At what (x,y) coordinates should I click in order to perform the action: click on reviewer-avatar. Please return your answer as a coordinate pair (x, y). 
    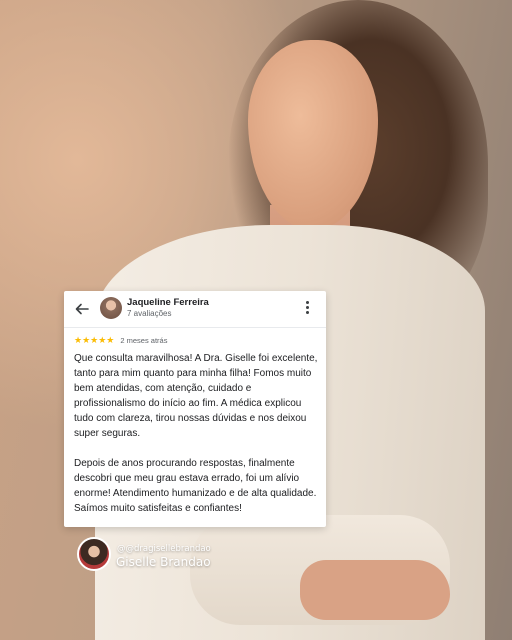
    Looking at the image, I should click on (111, 308).